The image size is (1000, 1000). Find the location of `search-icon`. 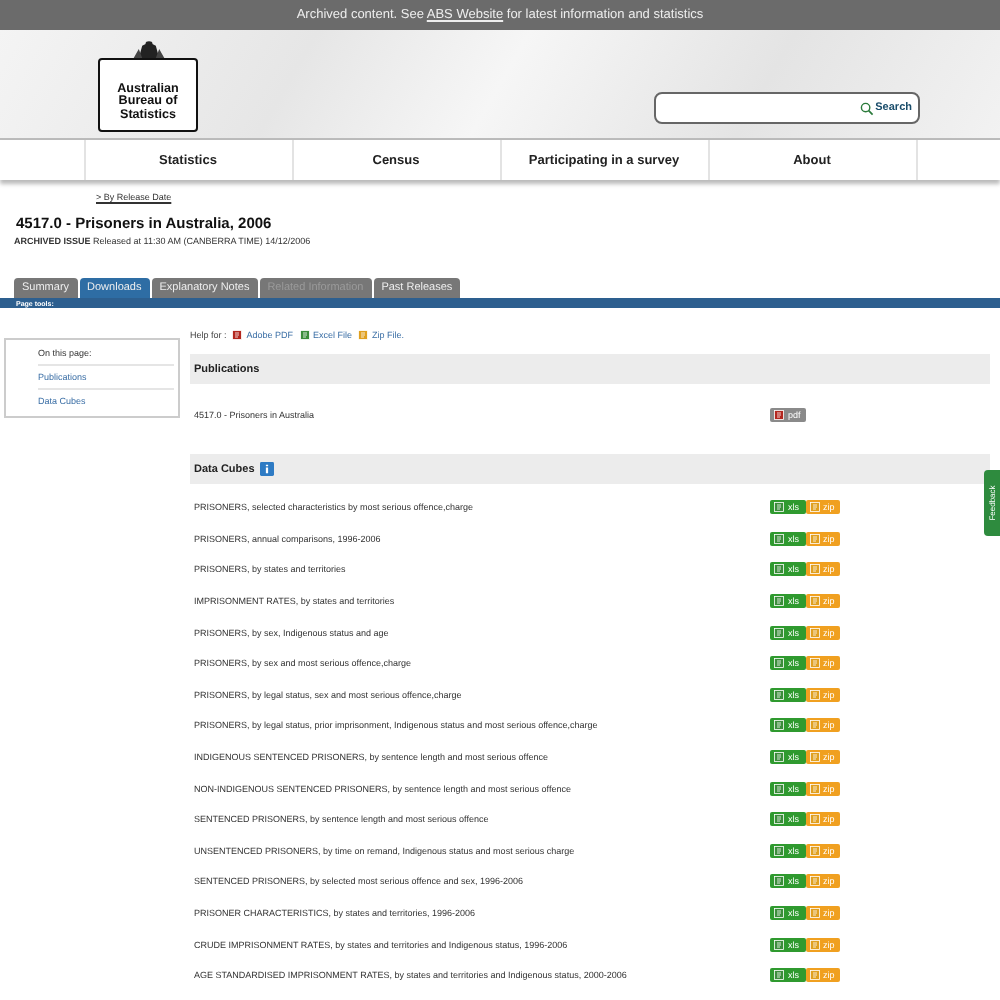

search-icon is located at coordinates (866, 108).